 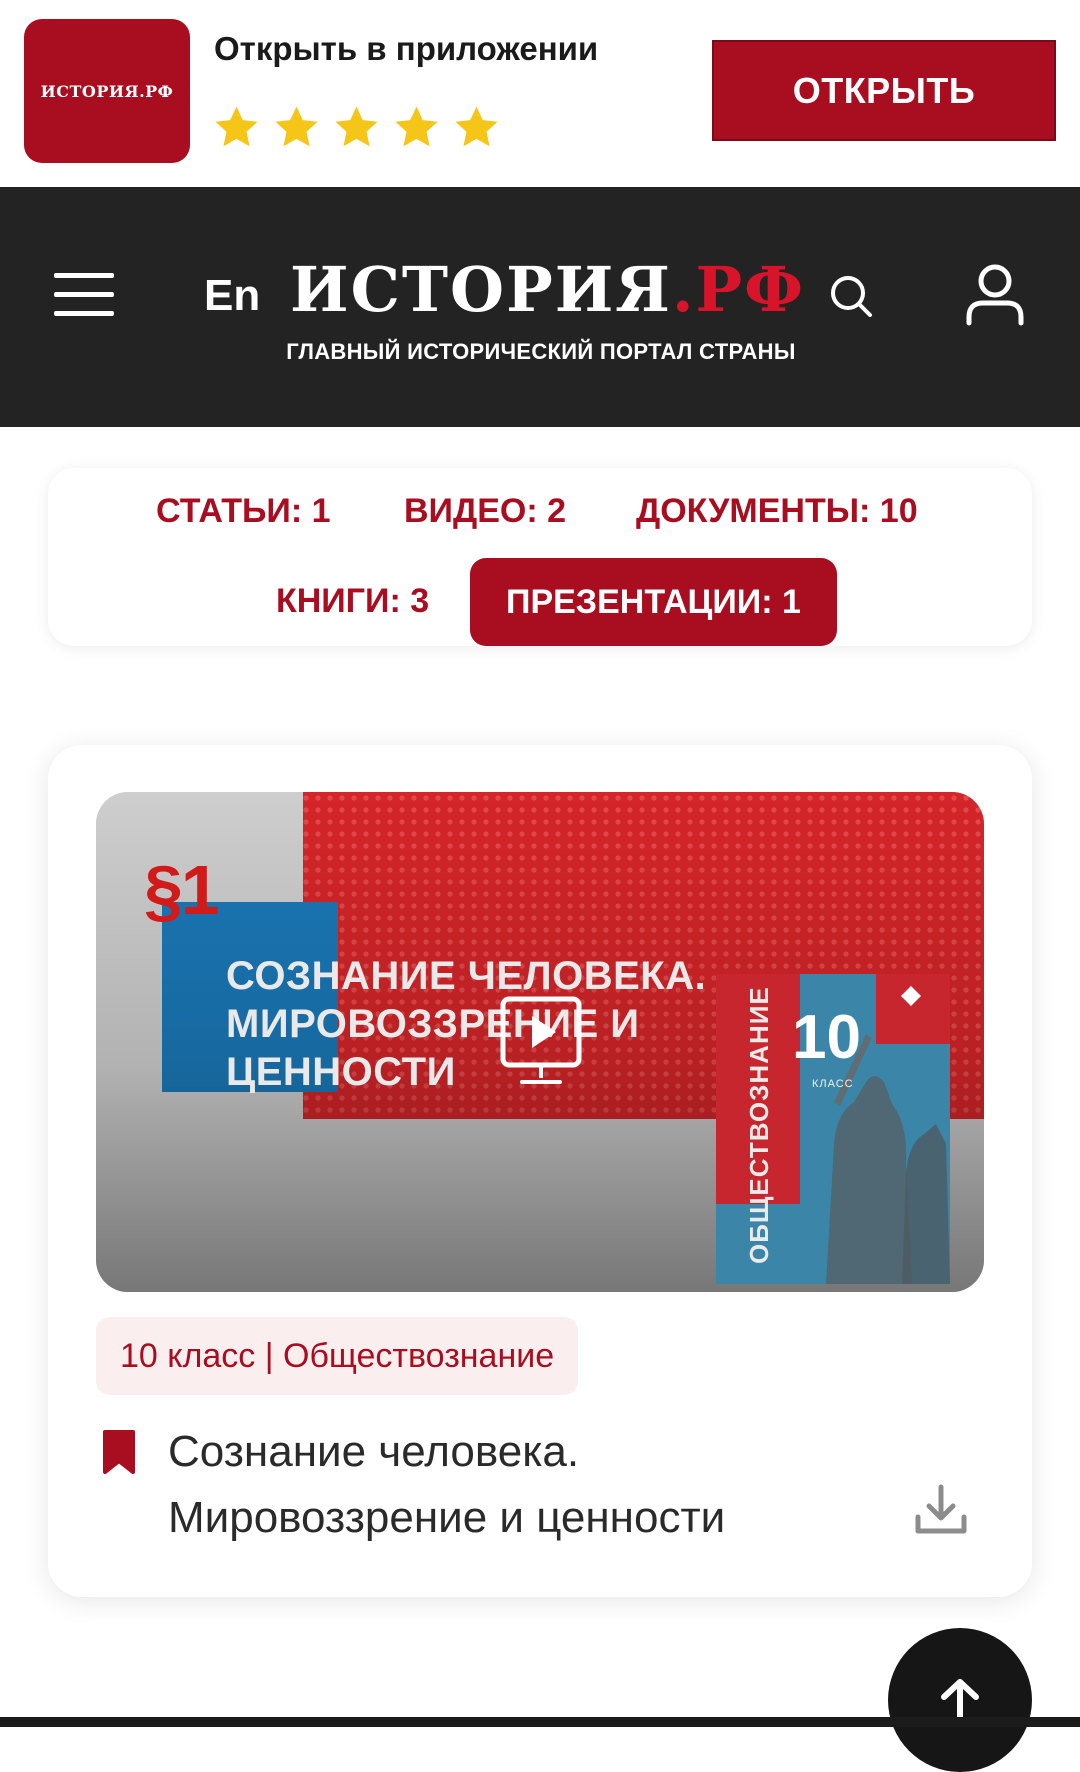 I want to click on bottom-bar, so click(x=540, y=1722).